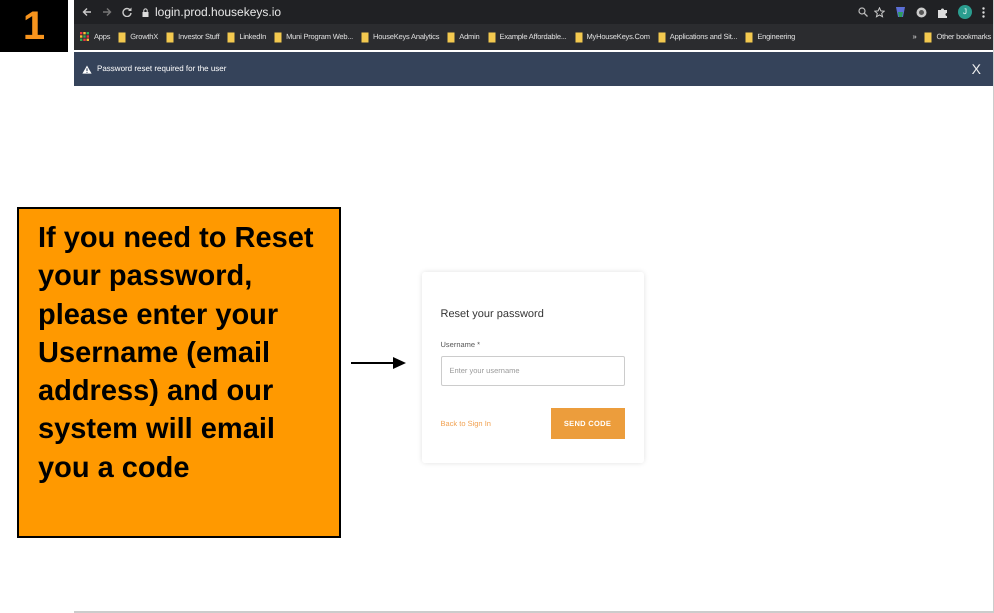 Image resolution: width=994 pixels, height=613 pixels. What do you see at coordinates (492, 314) in the screenshot?
I see `form-title: Reset your password` at bounding box center [492, 314].